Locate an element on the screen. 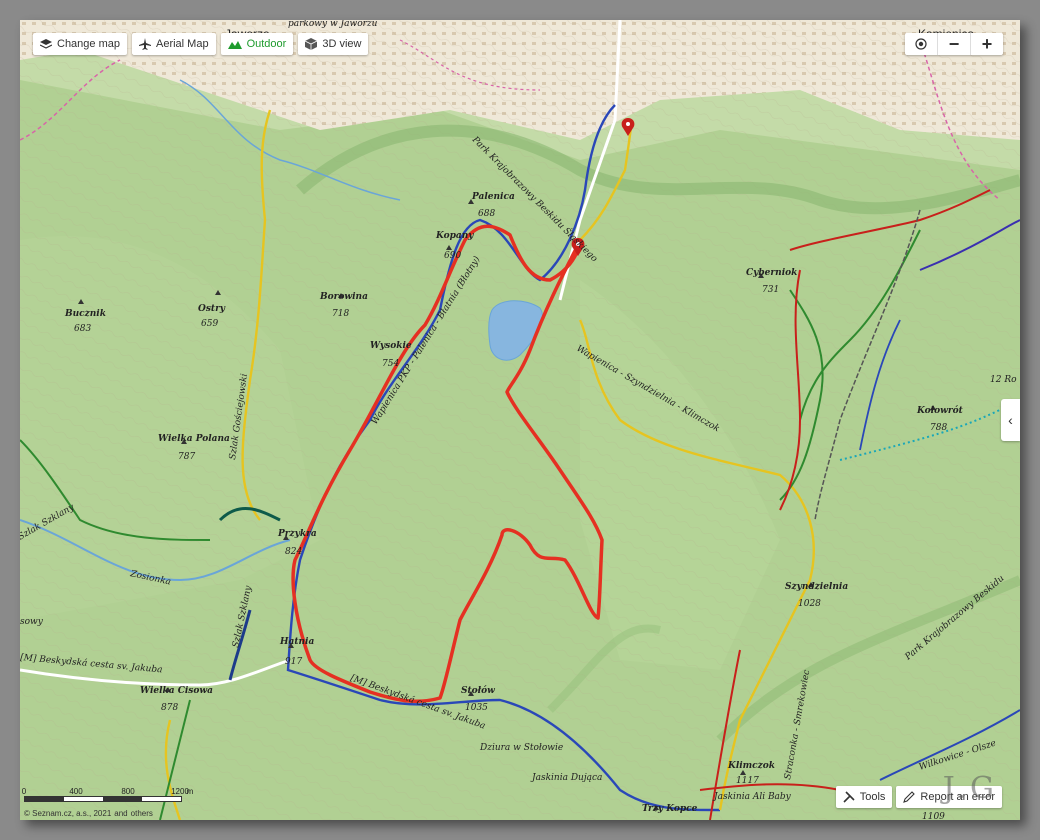 This screenshot has height=840, width=1040. zoom-in-button: + is located at coordinates (986, 44).